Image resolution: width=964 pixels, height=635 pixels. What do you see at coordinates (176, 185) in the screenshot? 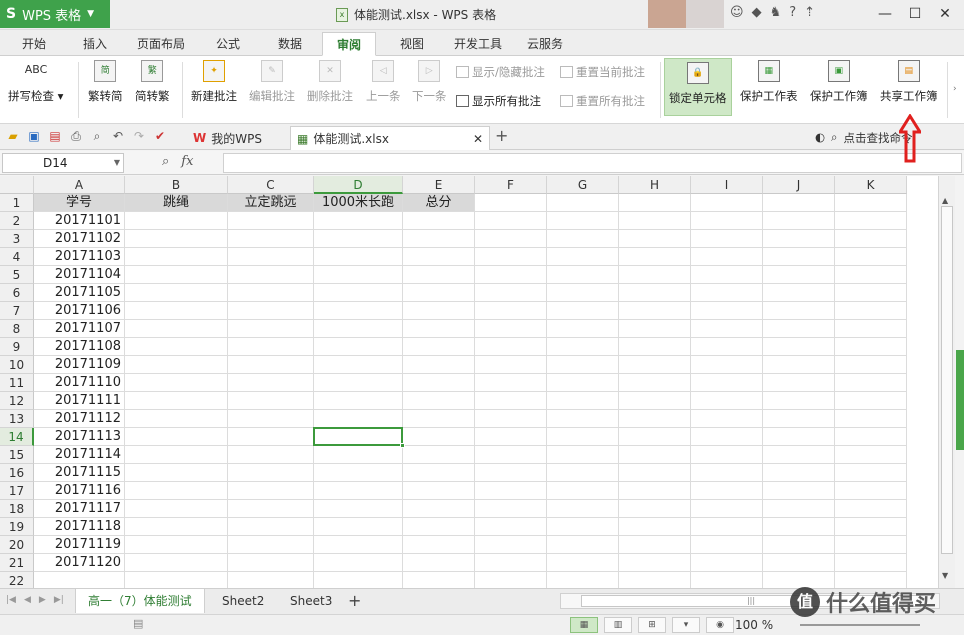
I see `column-header: B` at bounding box center [176, 185].